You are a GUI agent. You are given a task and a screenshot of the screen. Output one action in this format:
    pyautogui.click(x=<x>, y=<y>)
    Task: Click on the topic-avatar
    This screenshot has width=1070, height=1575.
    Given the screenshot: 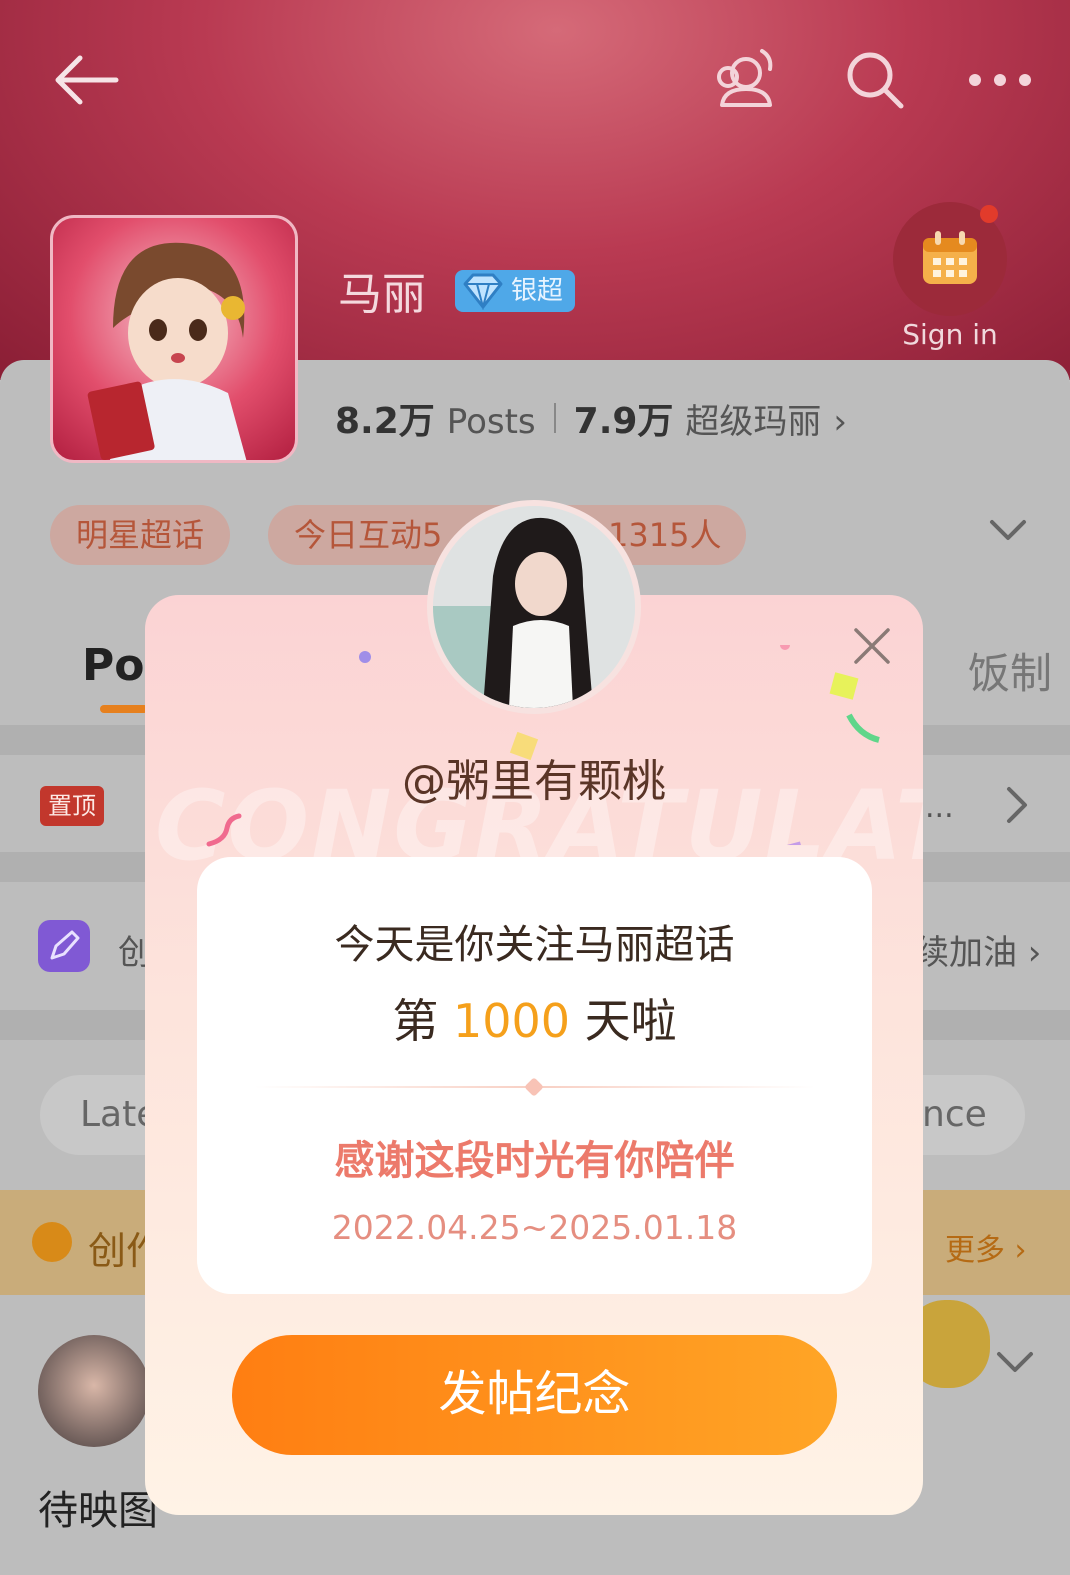 What is the action you would take?
    pyautogui.click(x=174, y=339)
    